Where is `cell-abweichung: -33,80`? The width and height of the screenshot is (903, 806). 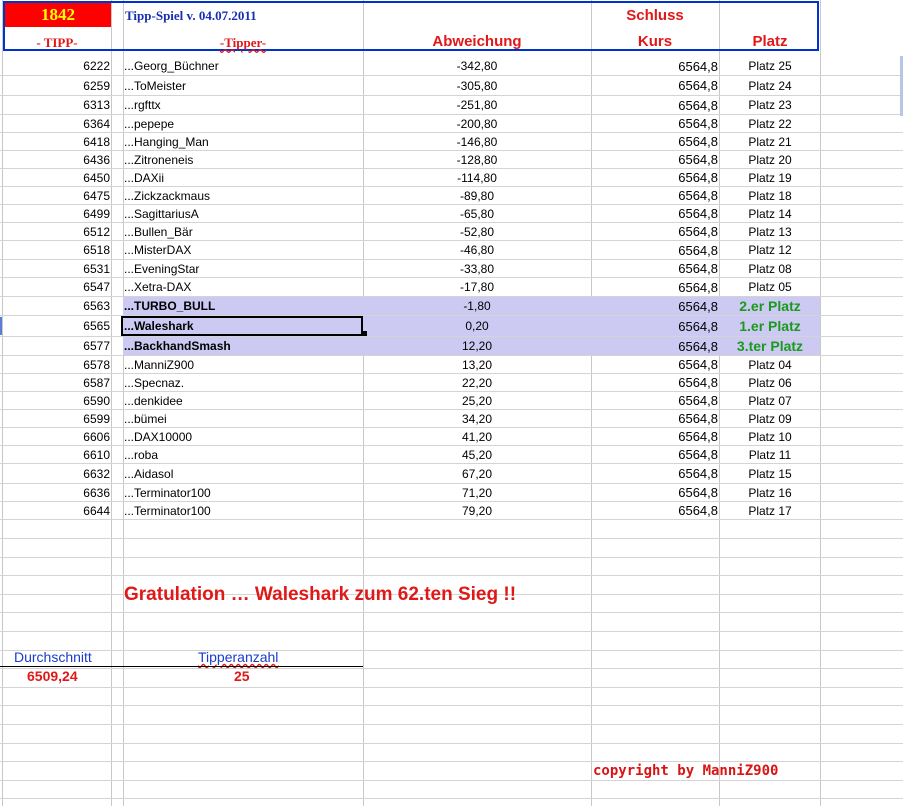
cell-abweichung: -33,80 is located at coordinates (477, 268).